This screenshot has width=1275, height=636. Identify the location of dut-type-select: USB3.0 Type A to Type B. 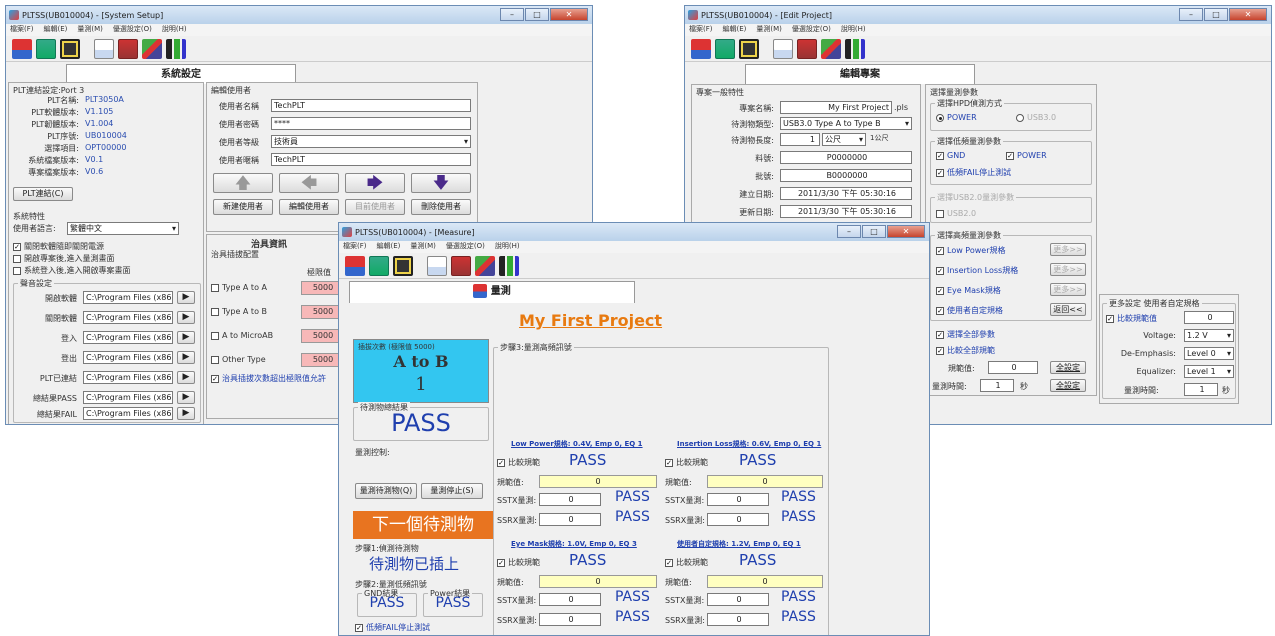
(846, 123).